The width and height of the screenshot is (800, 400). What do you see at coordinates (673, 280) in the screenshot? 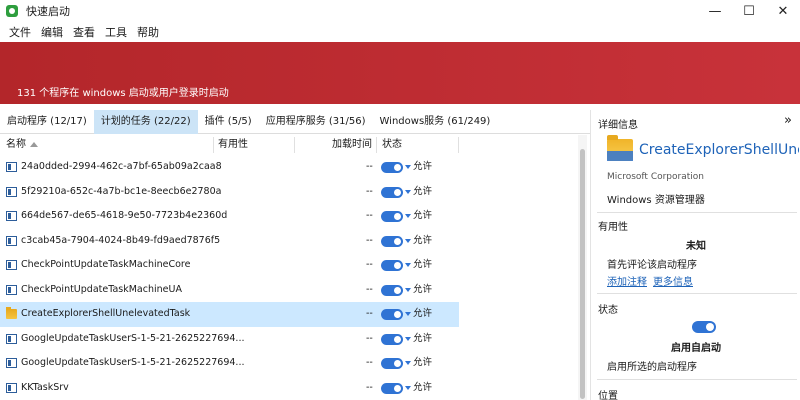
I see `more-info-link: 更多信息` at bounding box center [673, 280].